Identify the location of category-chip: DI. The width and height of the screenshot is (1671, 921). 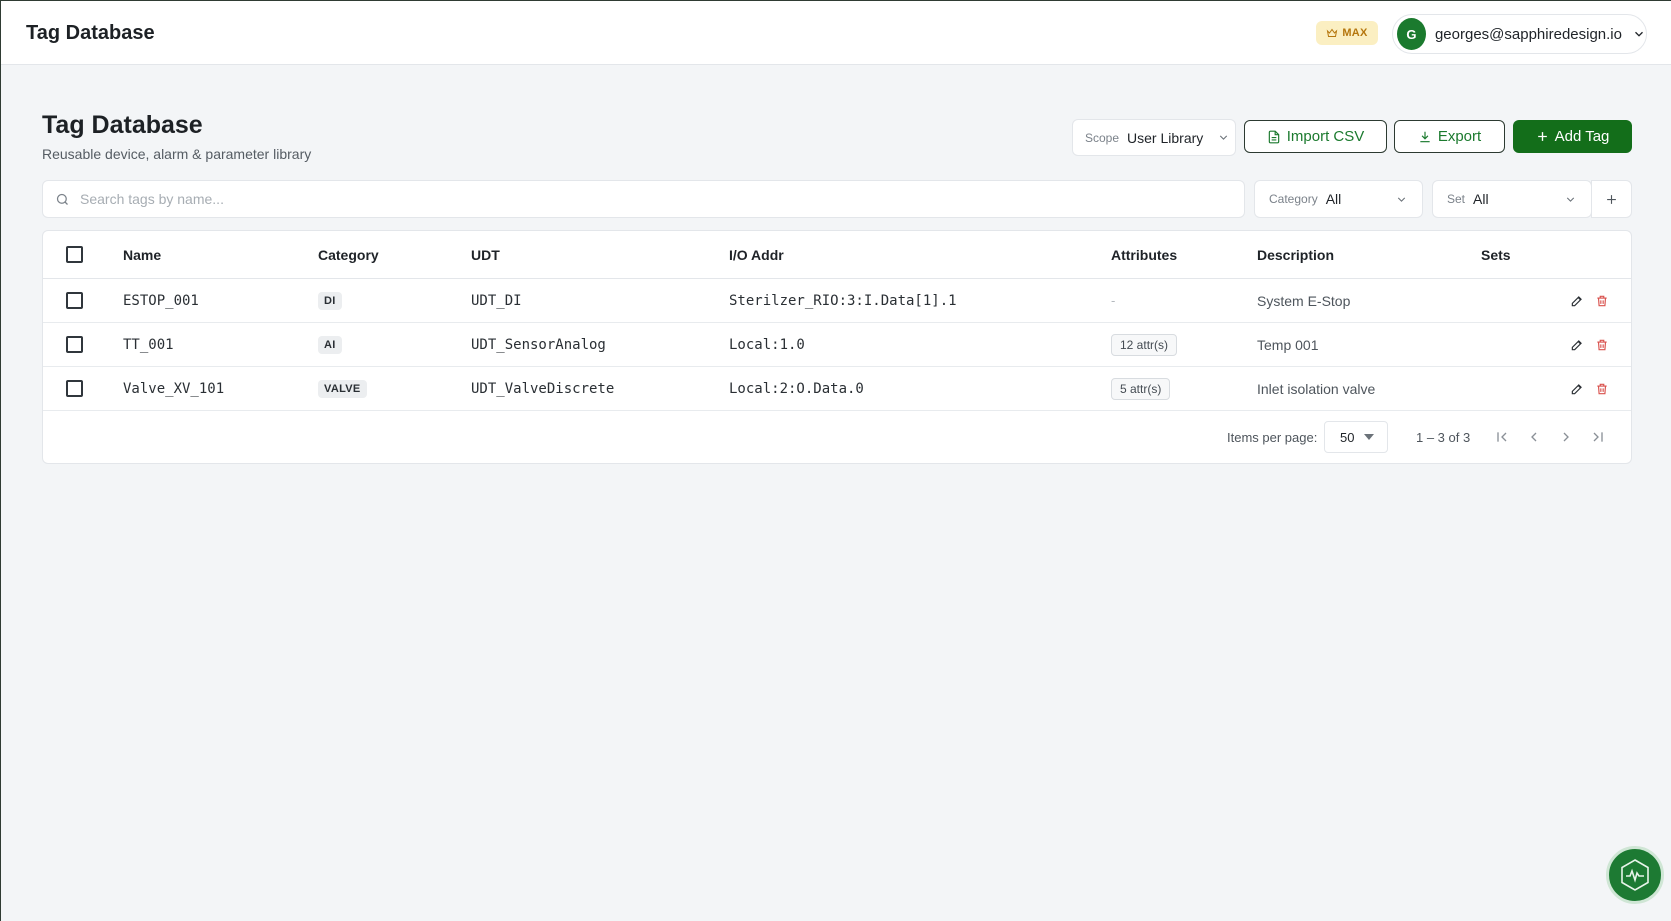
(330, 300).